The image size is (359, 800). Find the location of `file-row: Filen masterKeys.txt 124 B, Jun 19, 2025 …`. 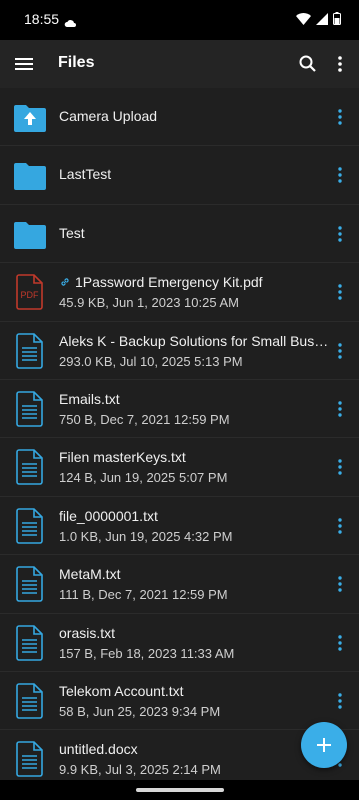

file-row: Filen masterKeys.txt 124 B, Jun 19, 2025 … is located at coordinates (179, 467).